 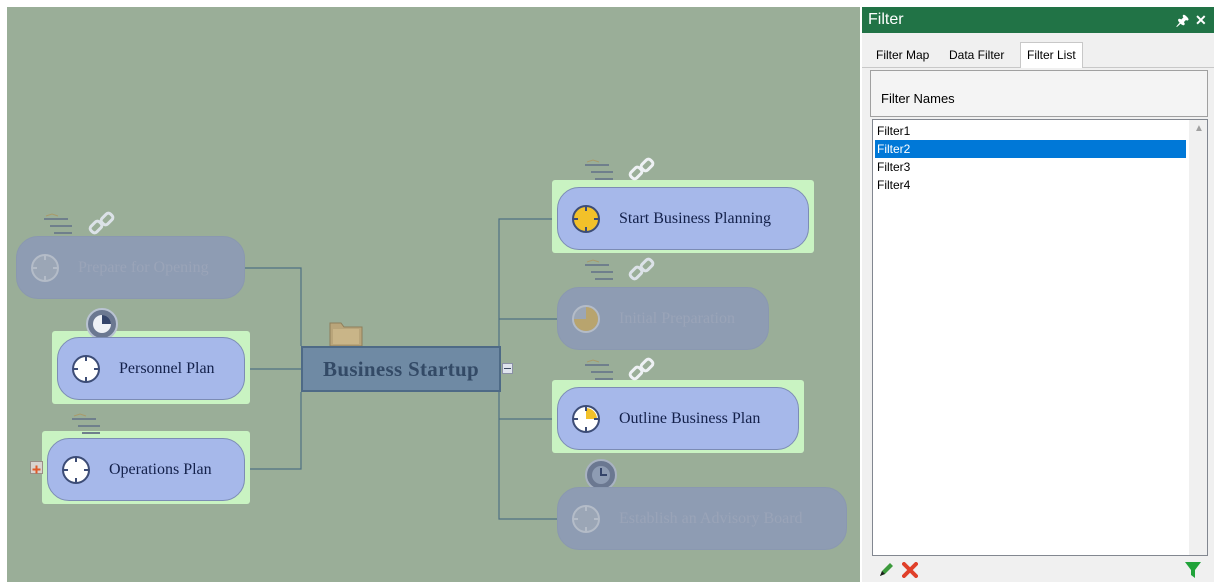 I want to click on central-topic: Business Startup, so click(x=401, y=369).